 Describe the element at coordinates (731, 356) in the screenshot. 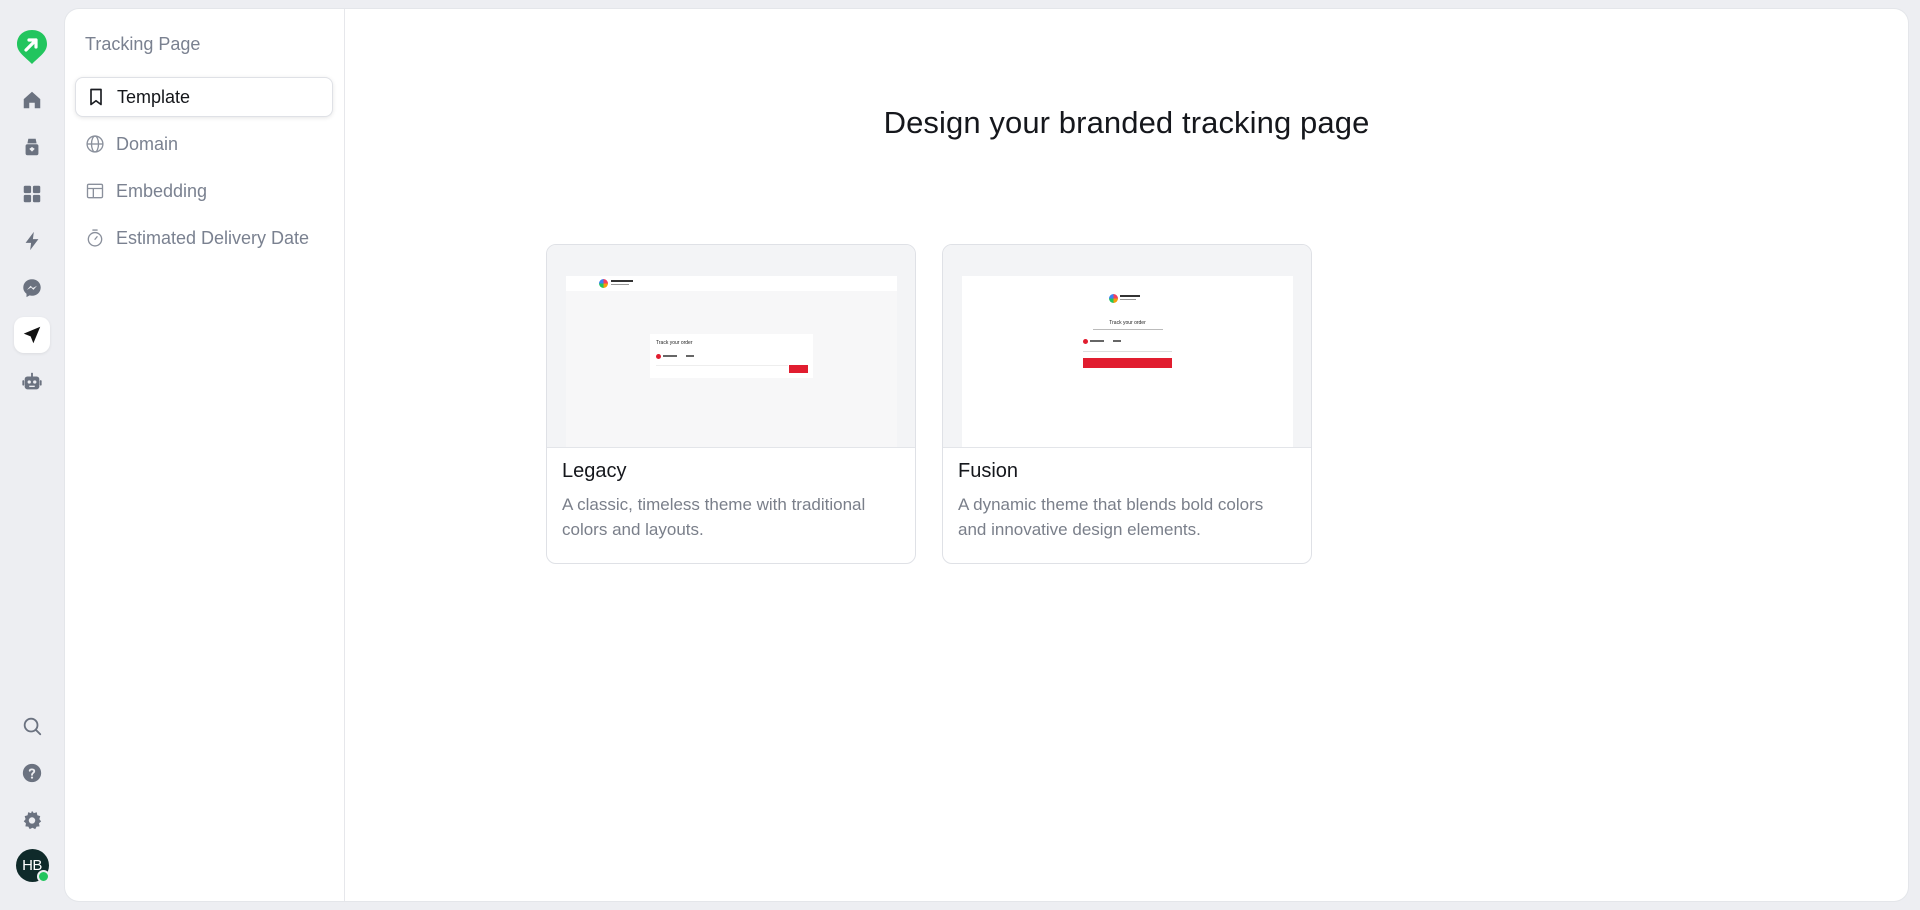

I see `preview-track-box: Track your order` at that location.